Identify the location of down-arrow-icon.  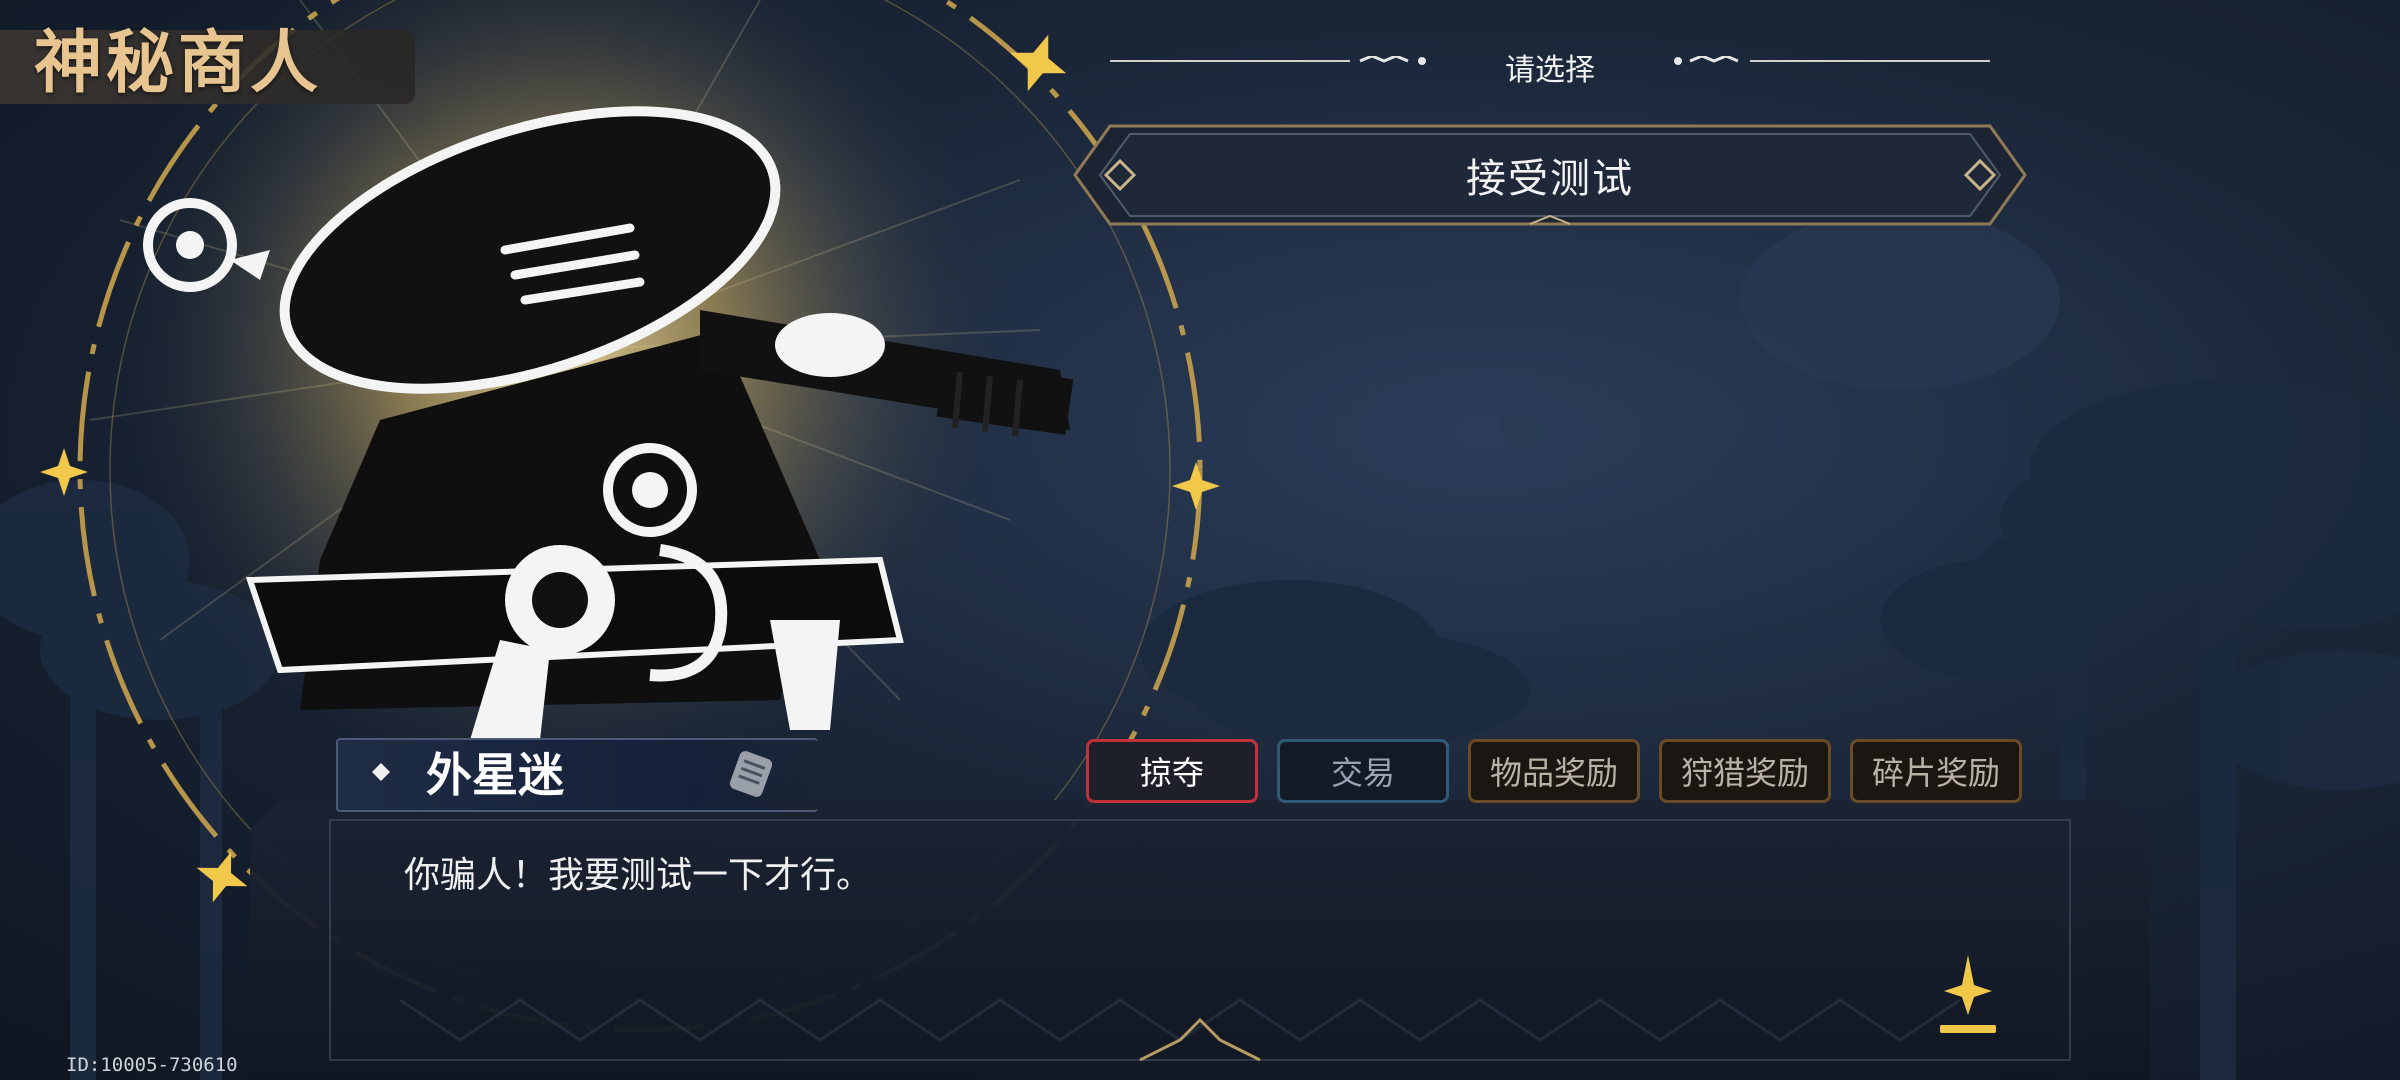
(1968, 995).